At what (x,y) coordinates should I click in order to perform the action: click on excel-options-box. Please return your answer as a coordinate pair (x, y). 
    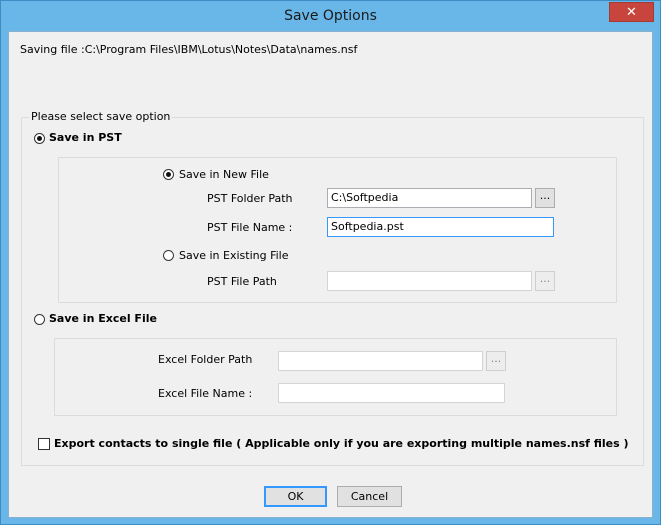
    Looking at the image, I should click on (335, 377).